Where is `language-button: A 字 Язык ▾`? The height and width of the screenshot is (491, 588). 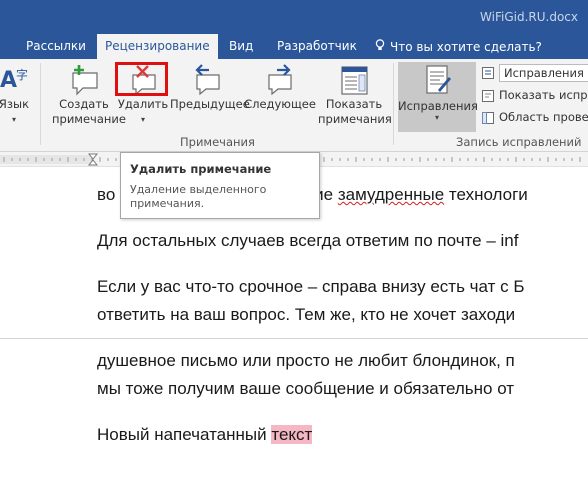
language-button: A 字 Язык ▾ is located at coordinates (17, 95).